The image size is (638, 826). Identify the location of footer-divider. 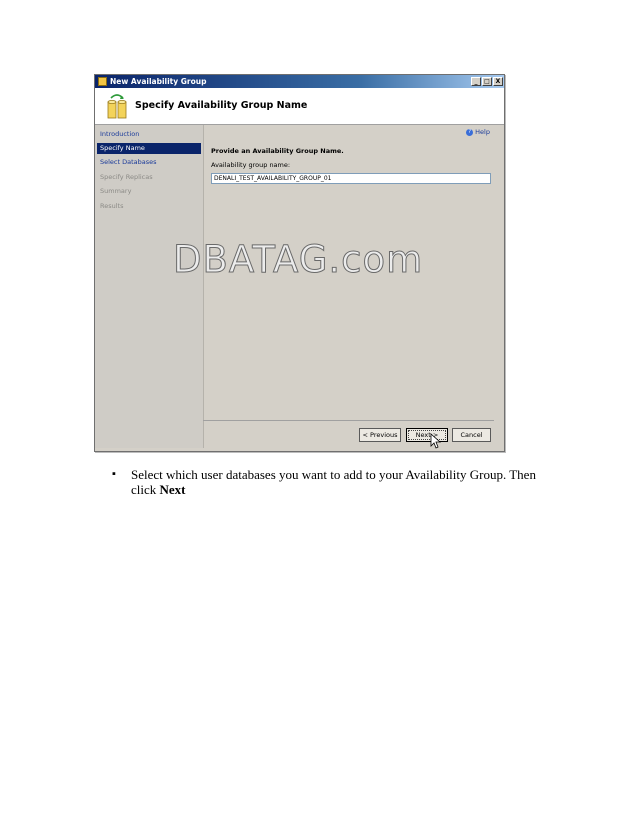
(348, 420).